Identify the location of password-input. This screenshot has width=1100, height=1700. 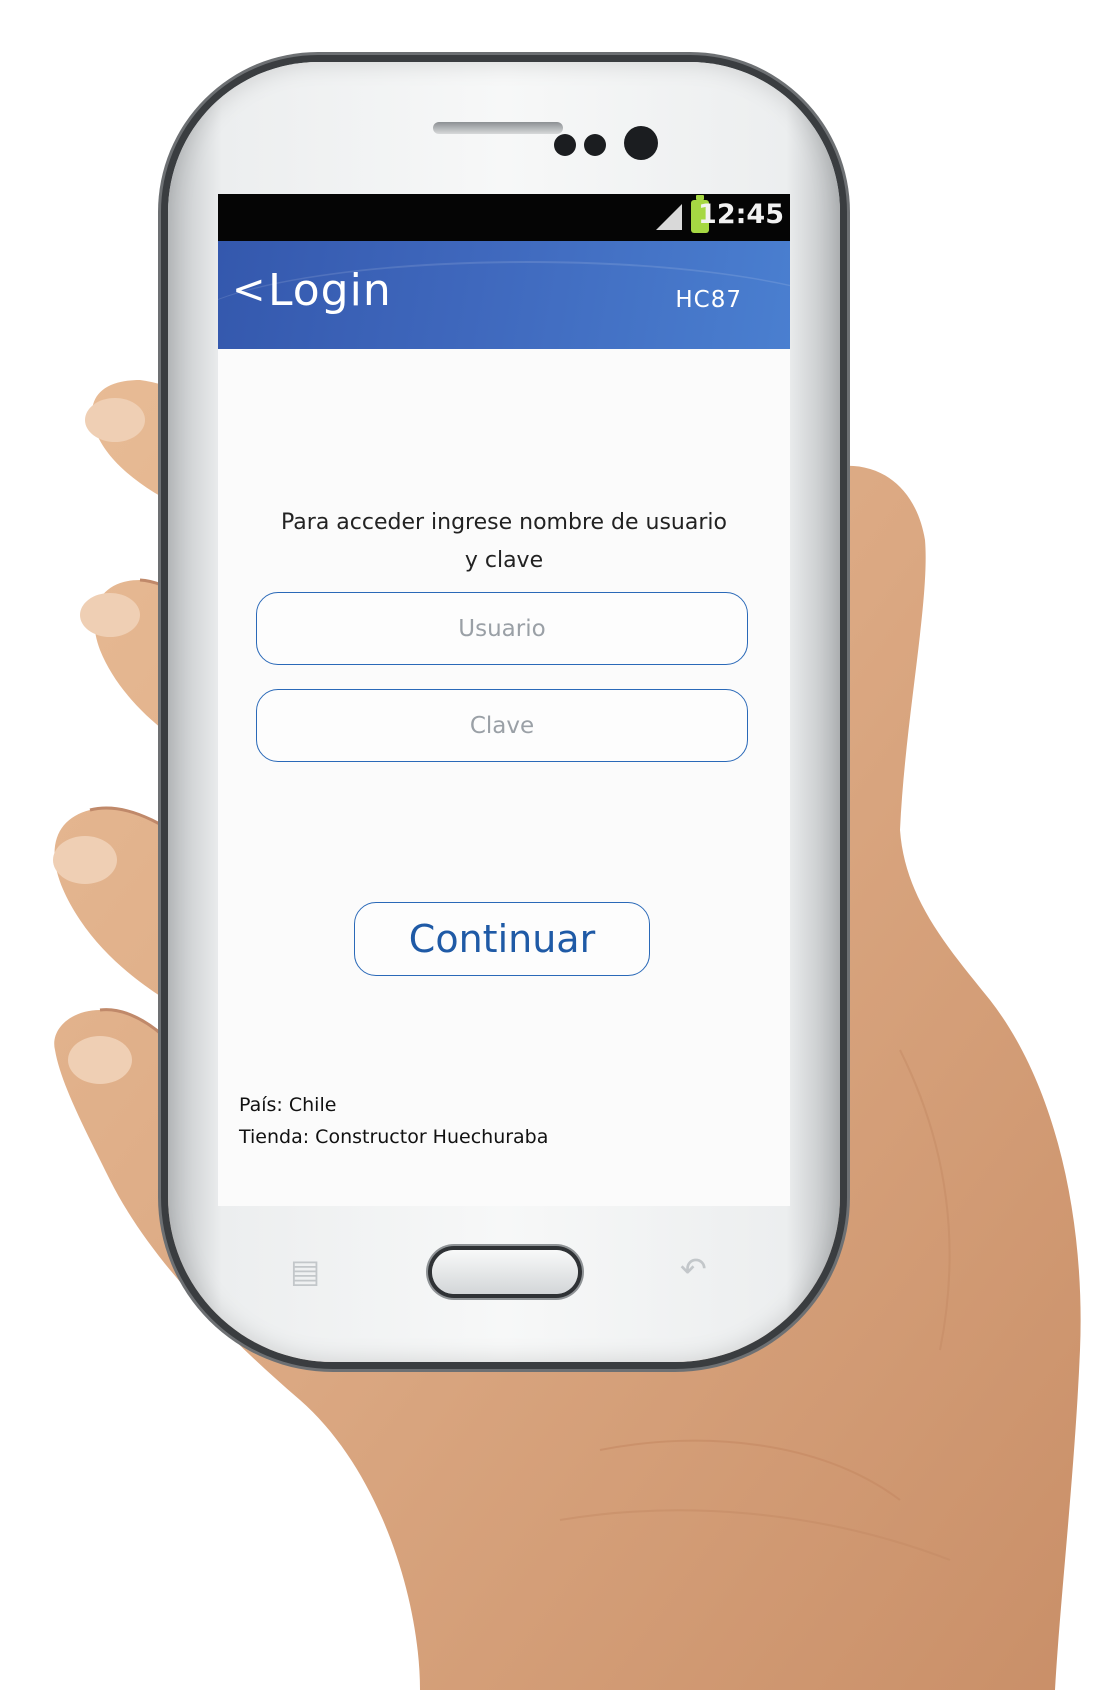
(502, 725).